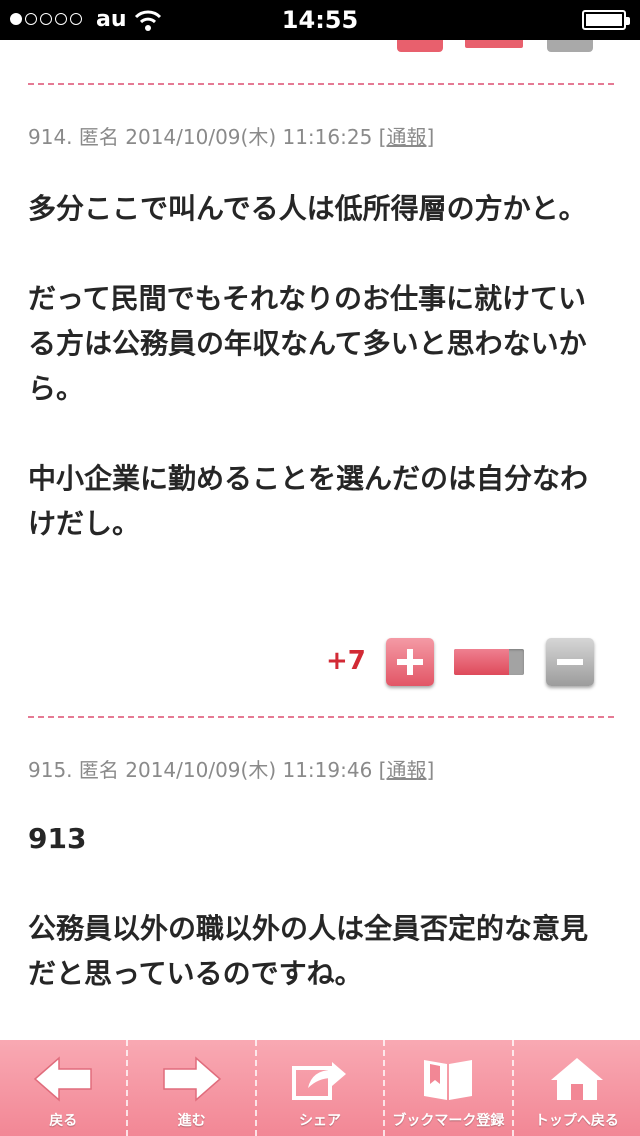 This screenshot has height=1136, width=640. I want to click on clock: 14:55, so click(320, 20).